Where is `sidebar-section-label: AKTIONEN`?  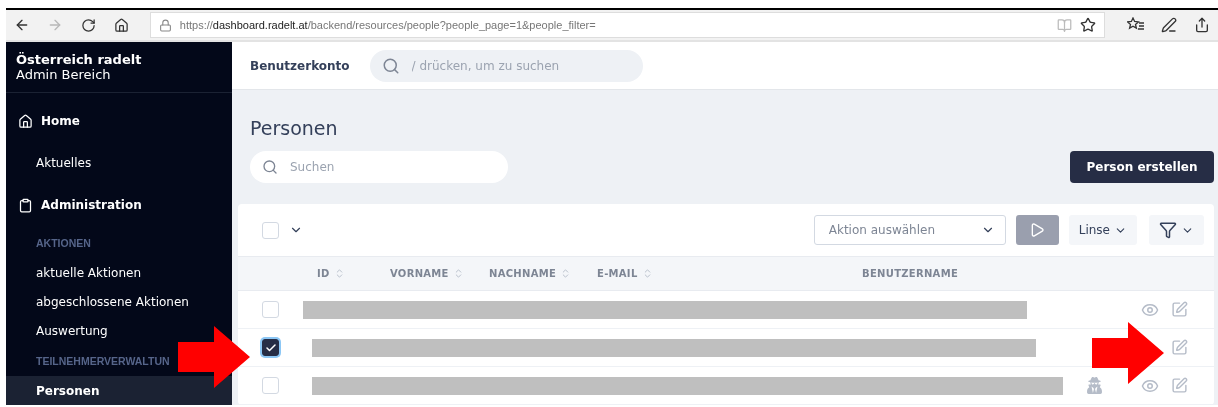 sidebar-section-label: AKTIONEN is located at coordinates (63, 243).